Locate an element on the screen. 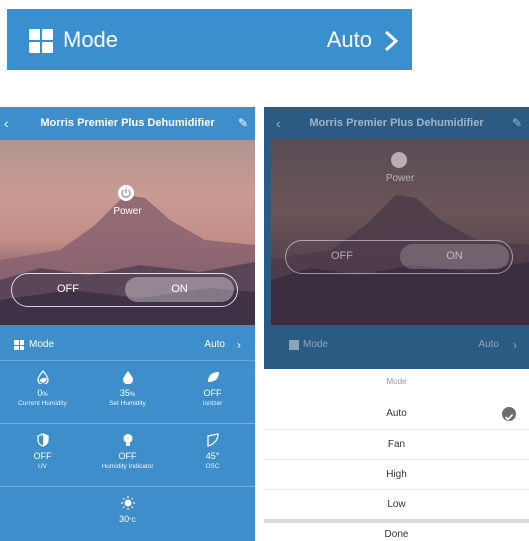 The height and width of the screenshot is (541, 529). bulb-icon is located at coordinates (128, 440).